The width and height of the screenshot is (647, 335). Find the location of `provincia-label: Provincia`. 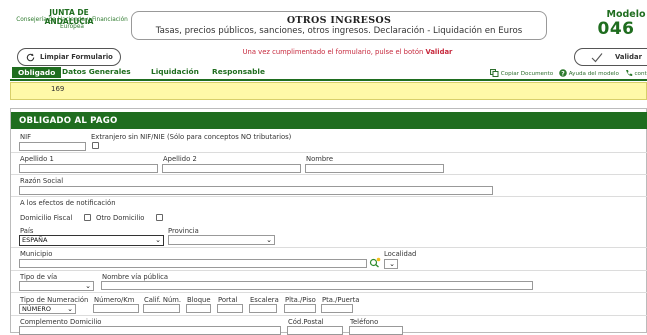

provincia-label: Provincia is located at coordinates (183, 231).